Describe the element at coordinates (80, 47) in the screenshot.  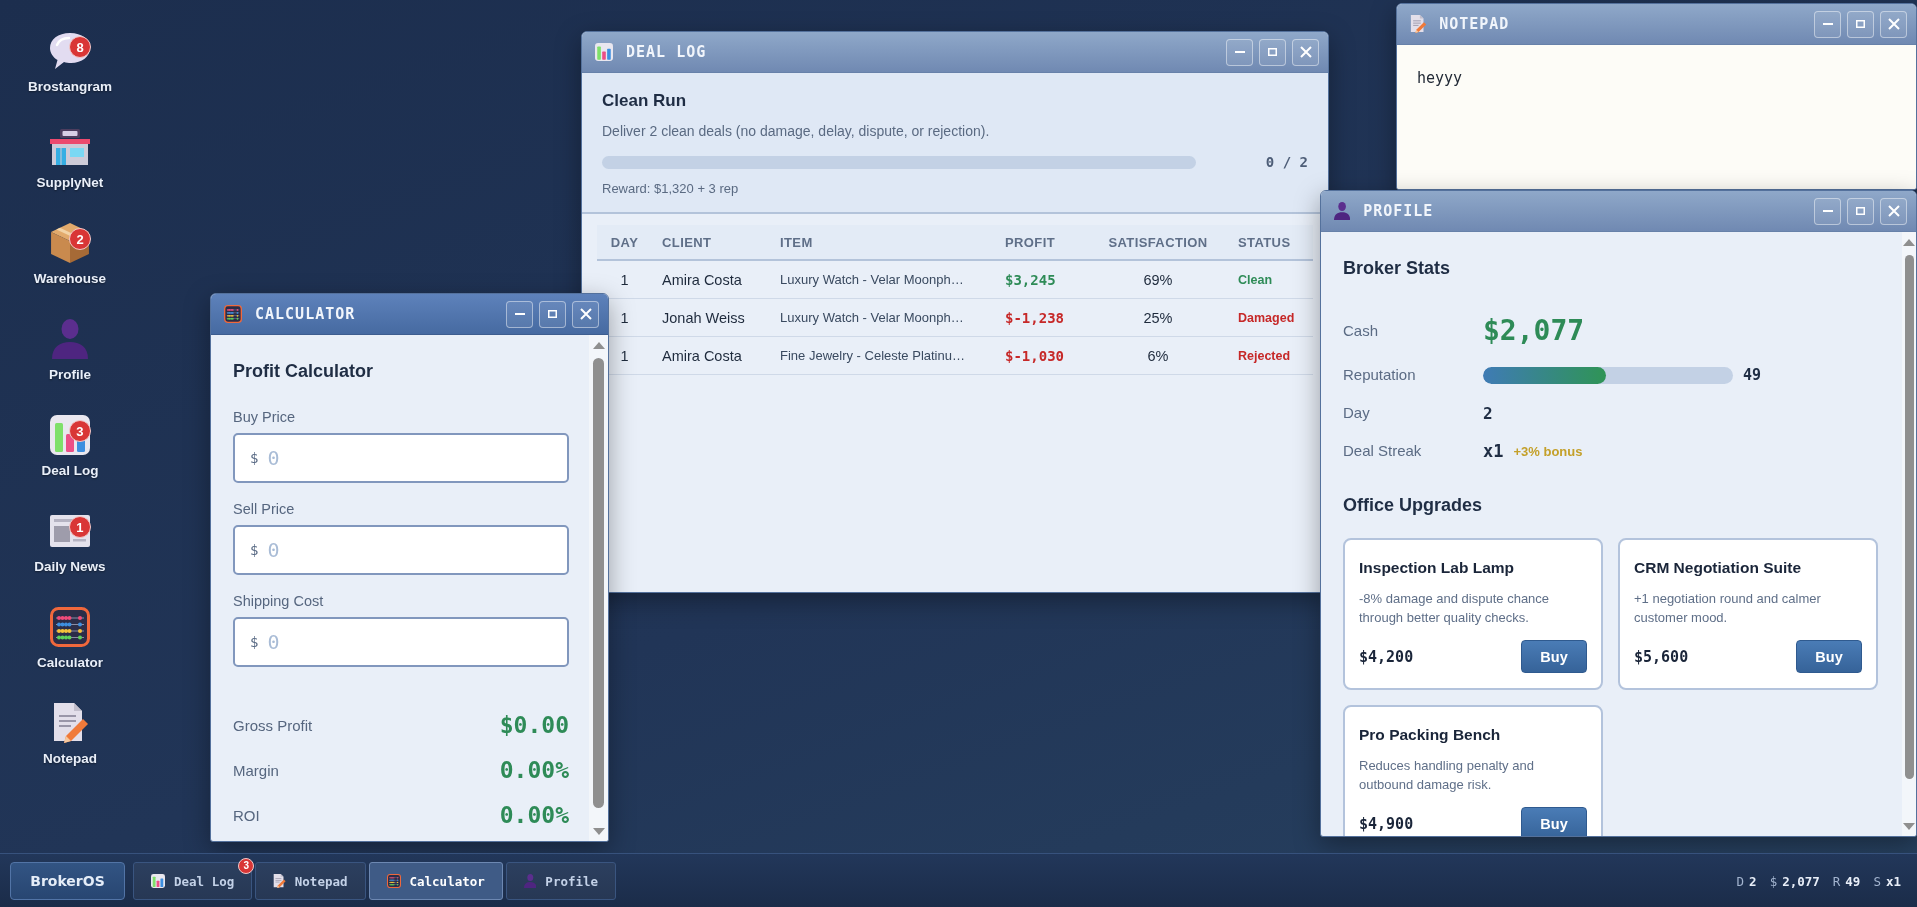
I see `notification-badge: 8` at that location.